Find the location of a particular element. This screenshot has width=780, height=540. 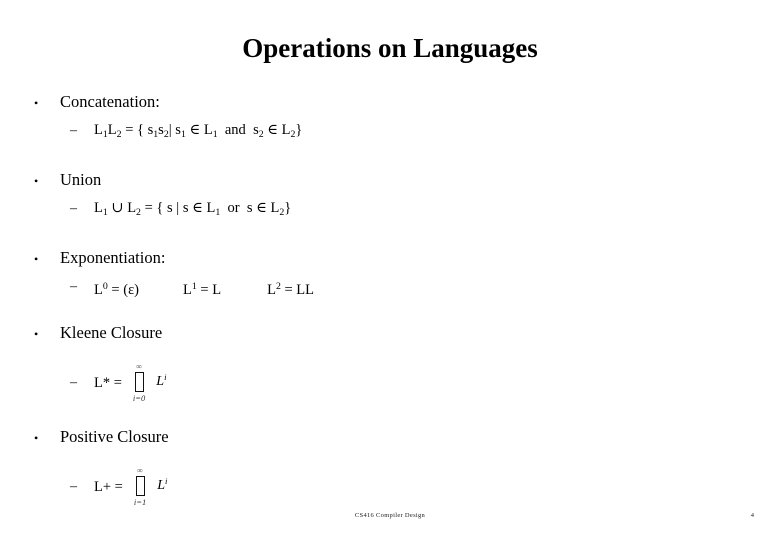

bullet-row: • Kleene Closure is located at coordinates (384, 334).